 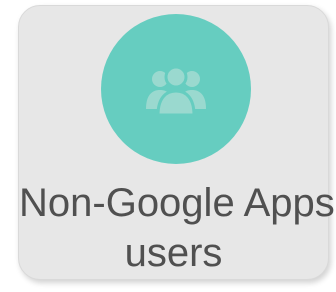 I want to click on users-group-icon, so click(x=176, y=91).